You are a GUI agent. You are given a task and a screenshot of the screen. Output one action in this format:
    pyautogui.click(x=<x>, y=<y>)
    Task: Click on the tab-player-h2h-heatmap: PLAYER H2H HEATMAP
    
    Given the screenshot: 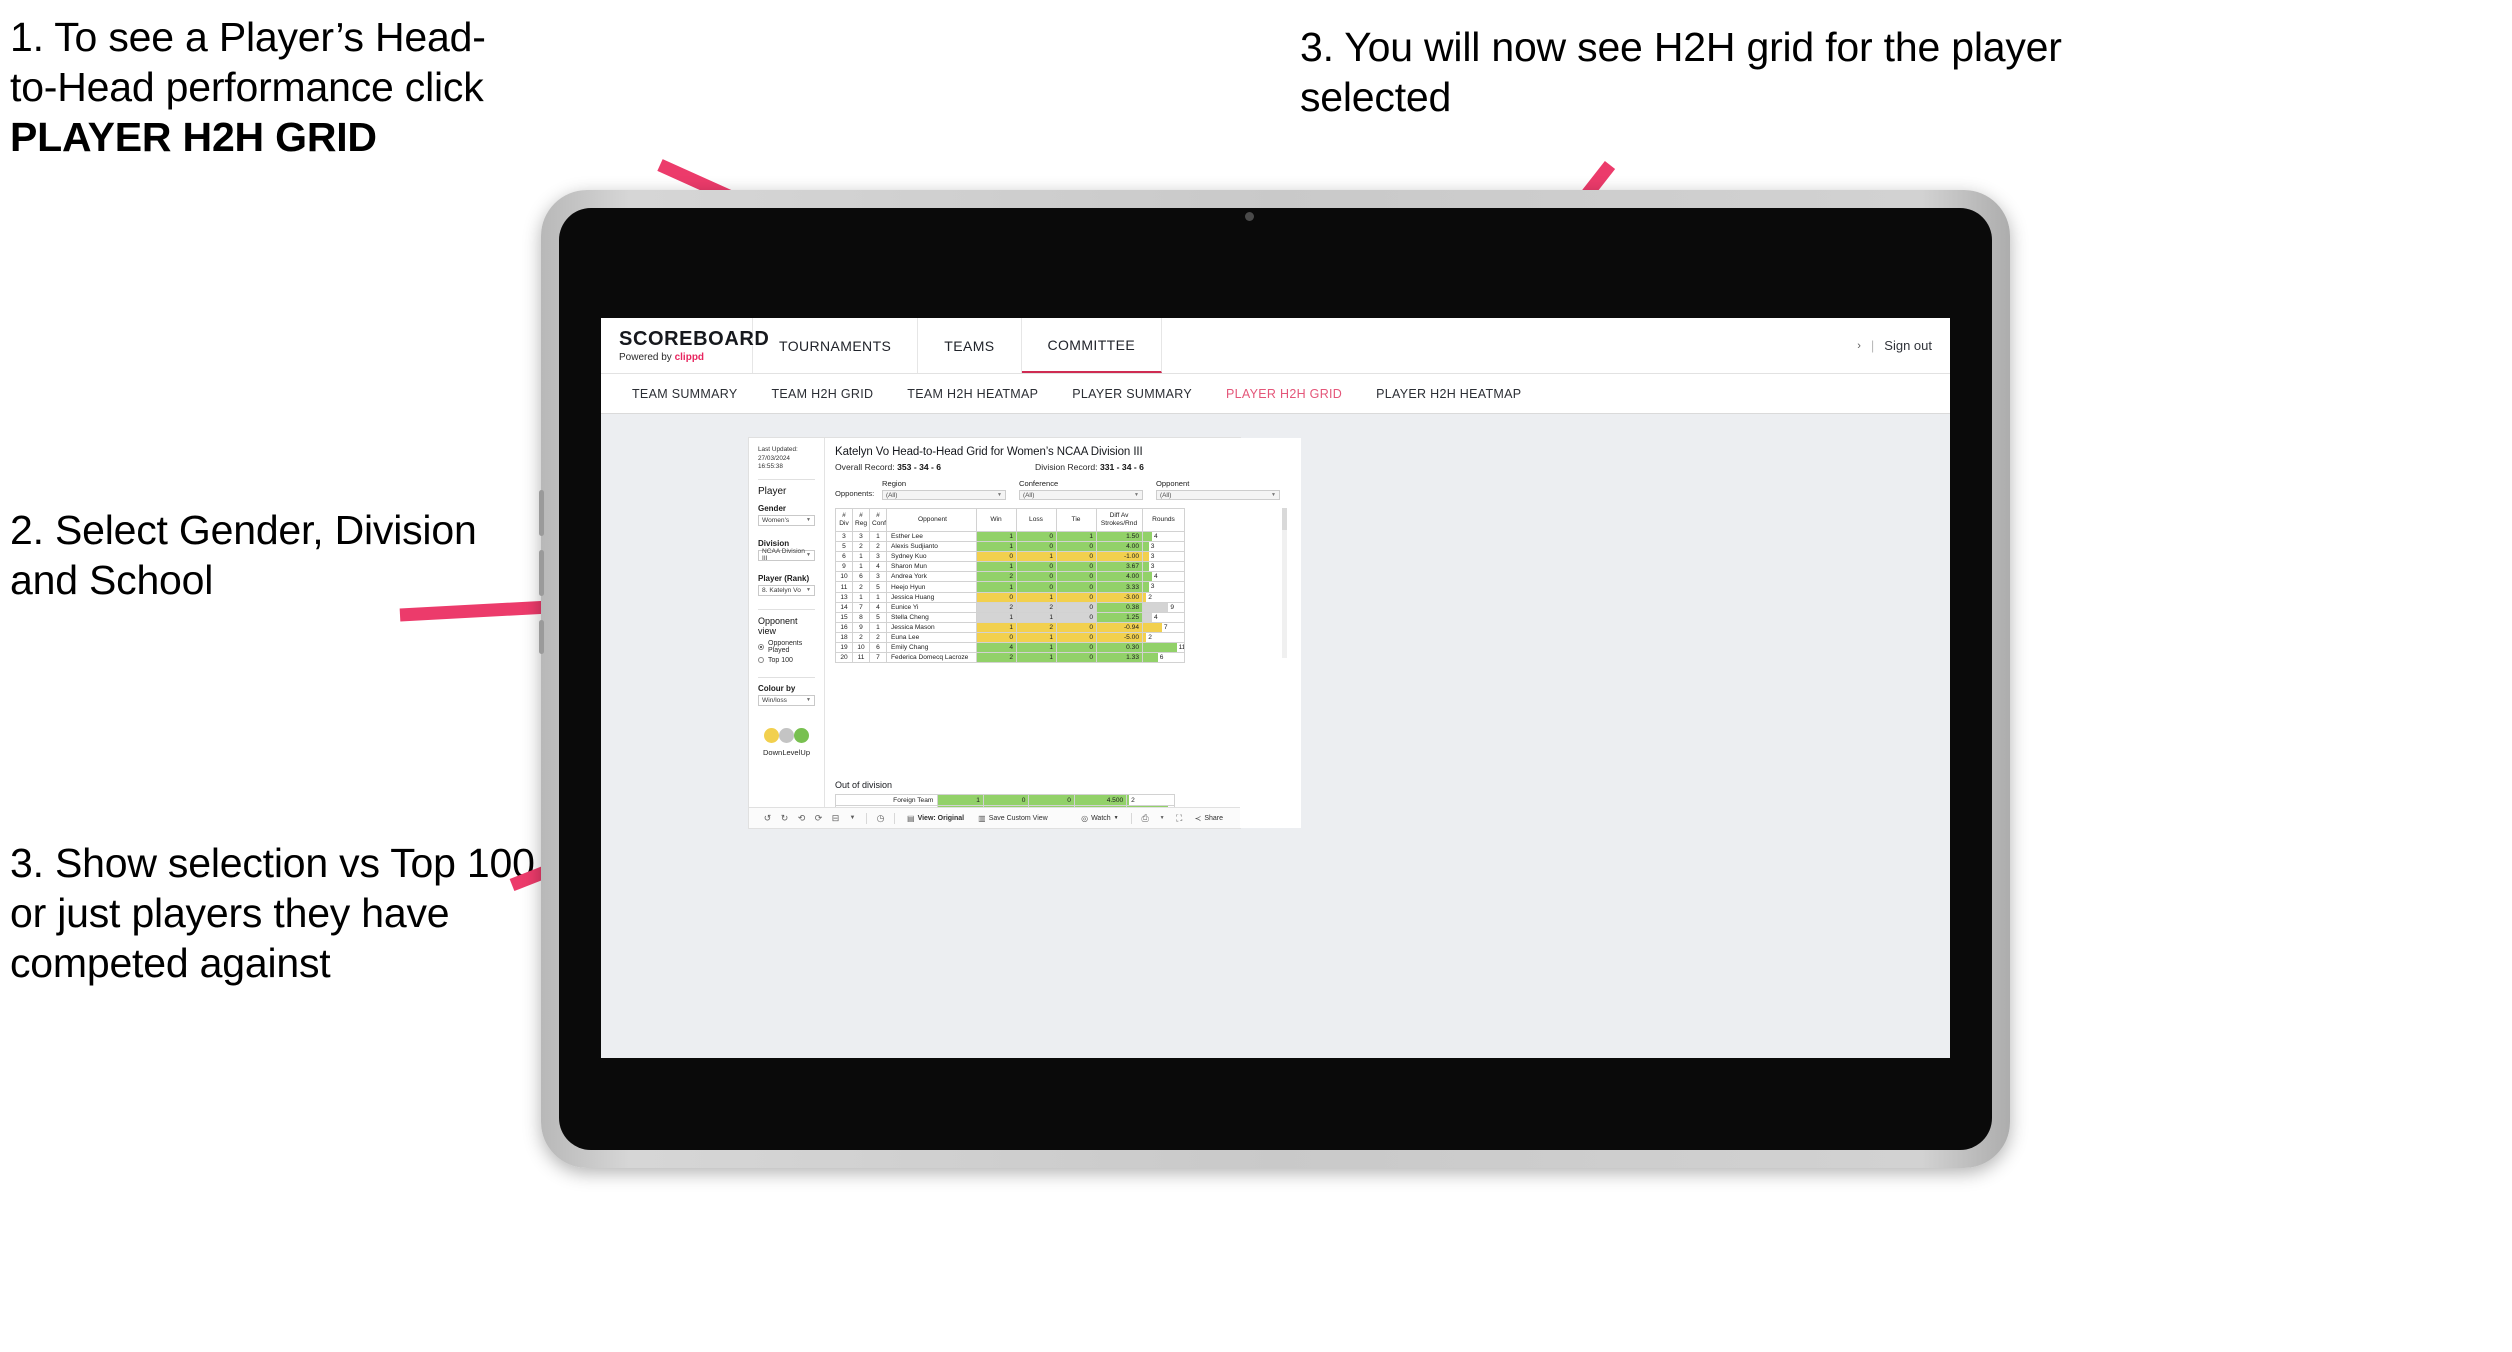 What is the action you would take?
    pyautogui.click(x=1448, y=394)
    